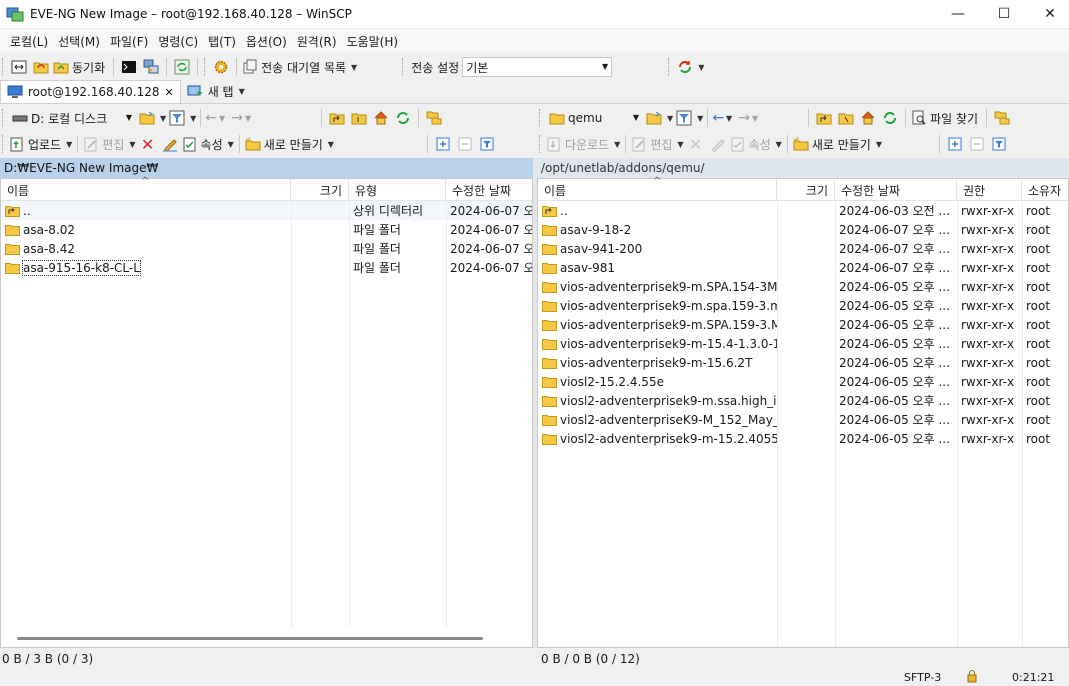 The width and height of the screenshot is (1069, 686). What do you see at coordinates (977, 144) in the screenshot?
I see `remote-unselect-button` at bounding box center [977, 144].